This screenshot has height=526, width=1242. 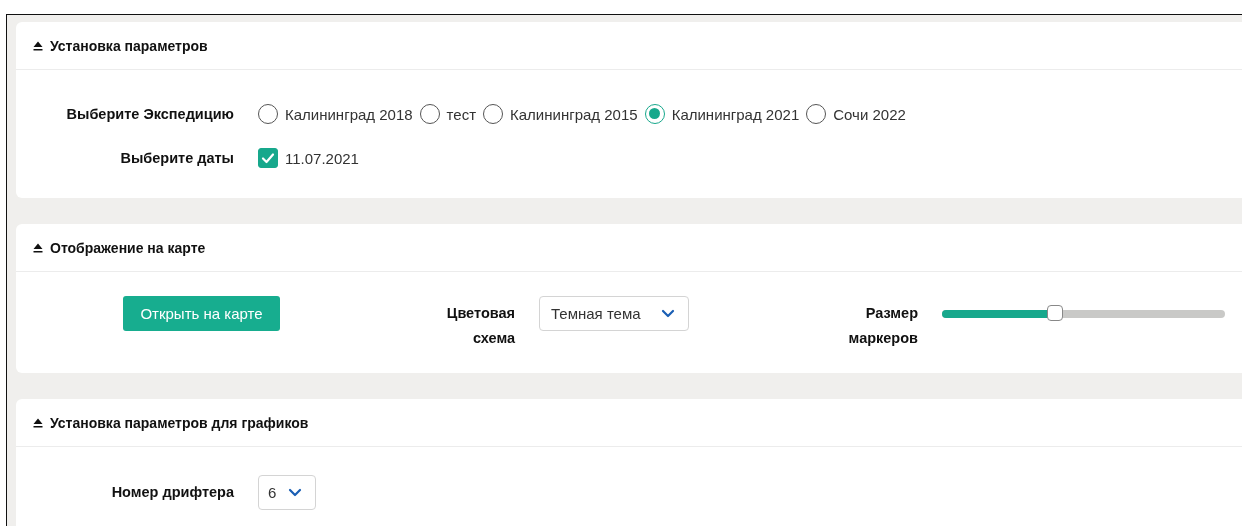 I want to click on dropdown: 6, so click(x=287, y=492).